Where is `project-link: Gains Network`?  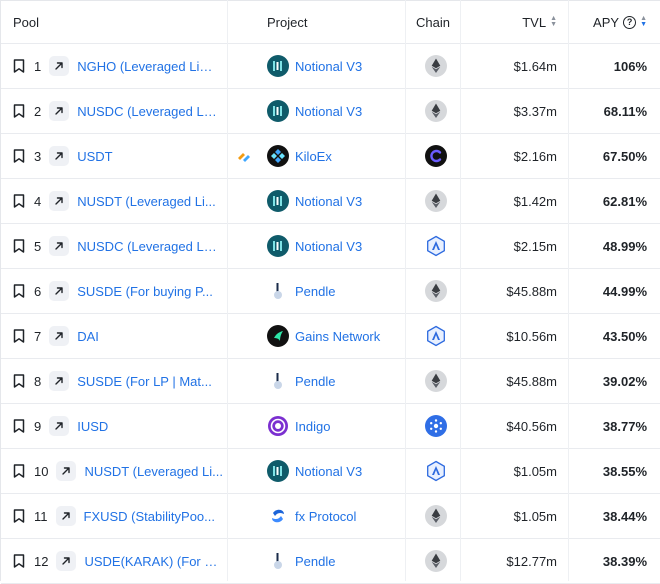 project-link: Gains Network is located at coordinates (337, 336).